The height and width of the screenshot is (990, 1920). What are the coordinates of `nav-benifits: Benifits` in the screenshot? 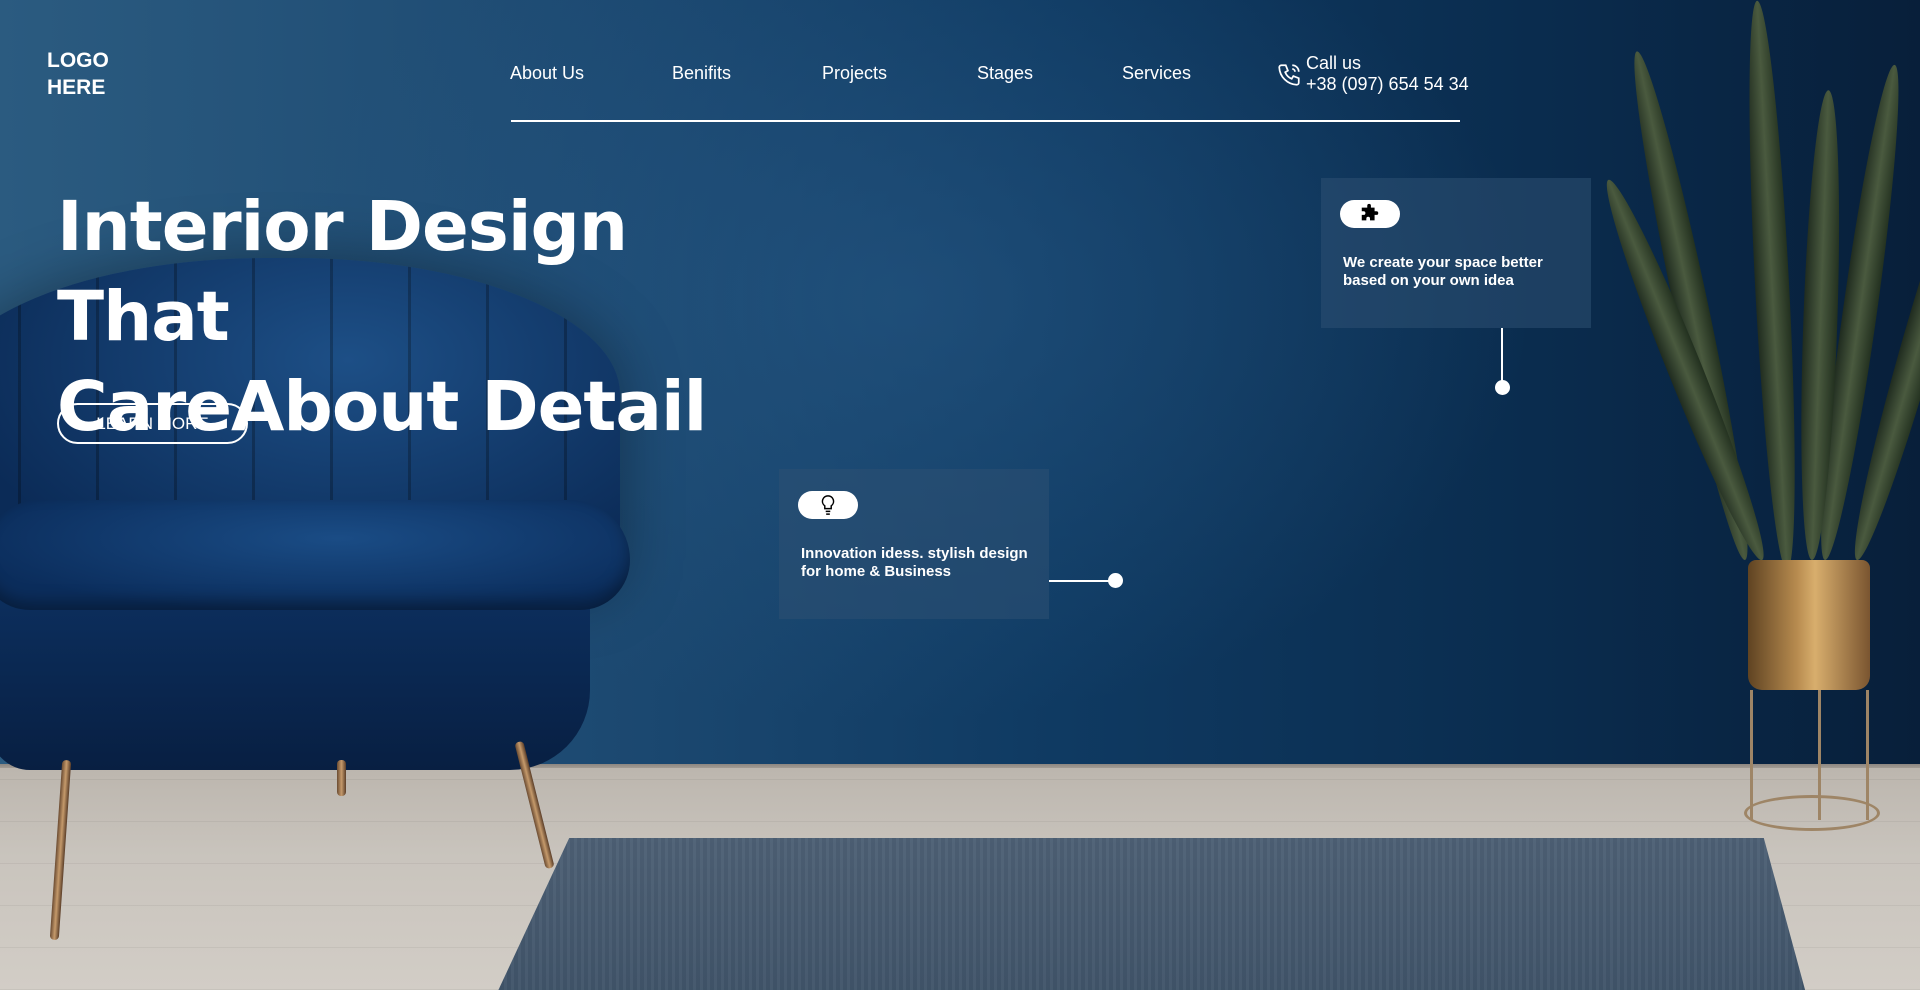 It's located at (701, 73).